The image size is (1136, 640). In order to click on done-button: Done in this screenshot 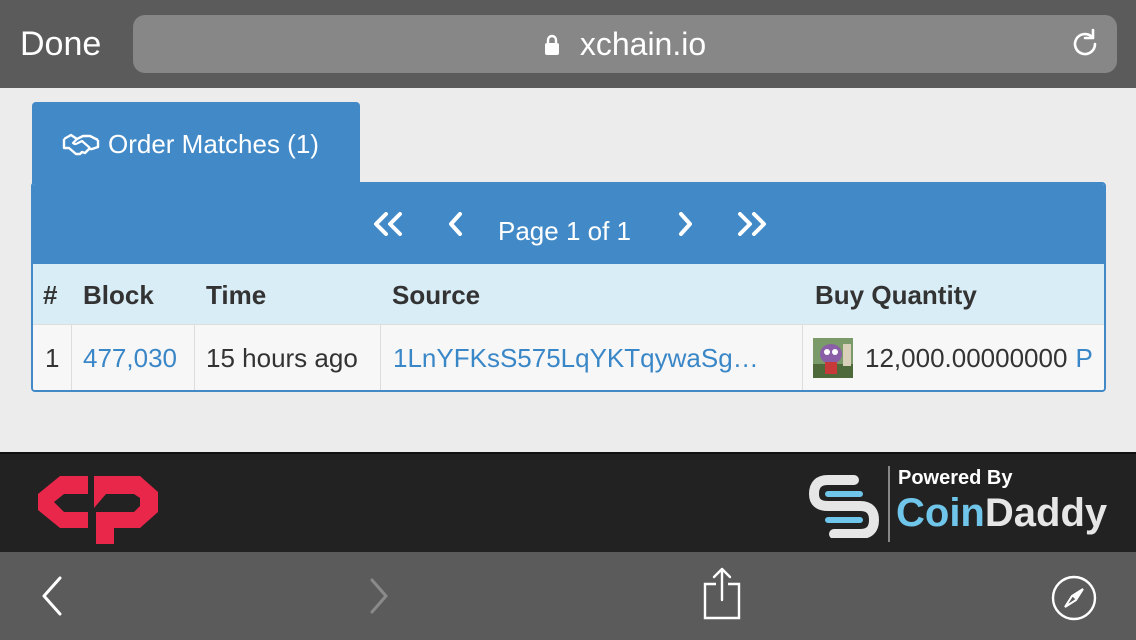, I will do `click(60, 44)`.